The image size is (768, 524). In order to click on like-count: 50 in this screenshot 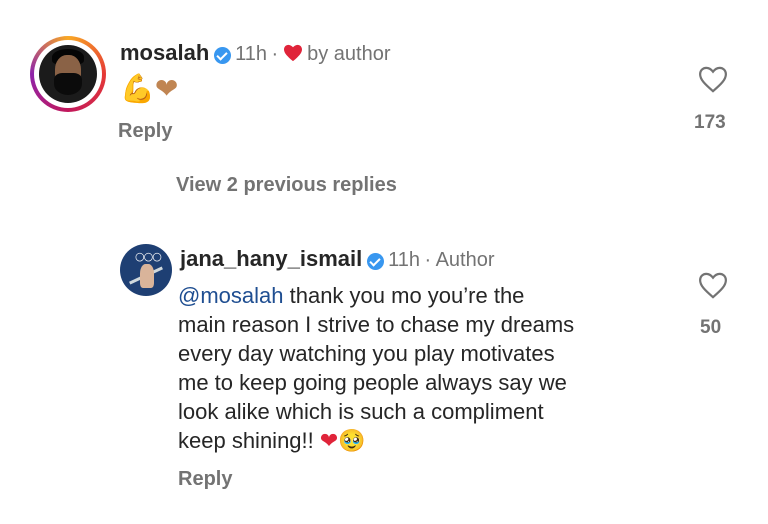, I will do `click(711, 327)`.